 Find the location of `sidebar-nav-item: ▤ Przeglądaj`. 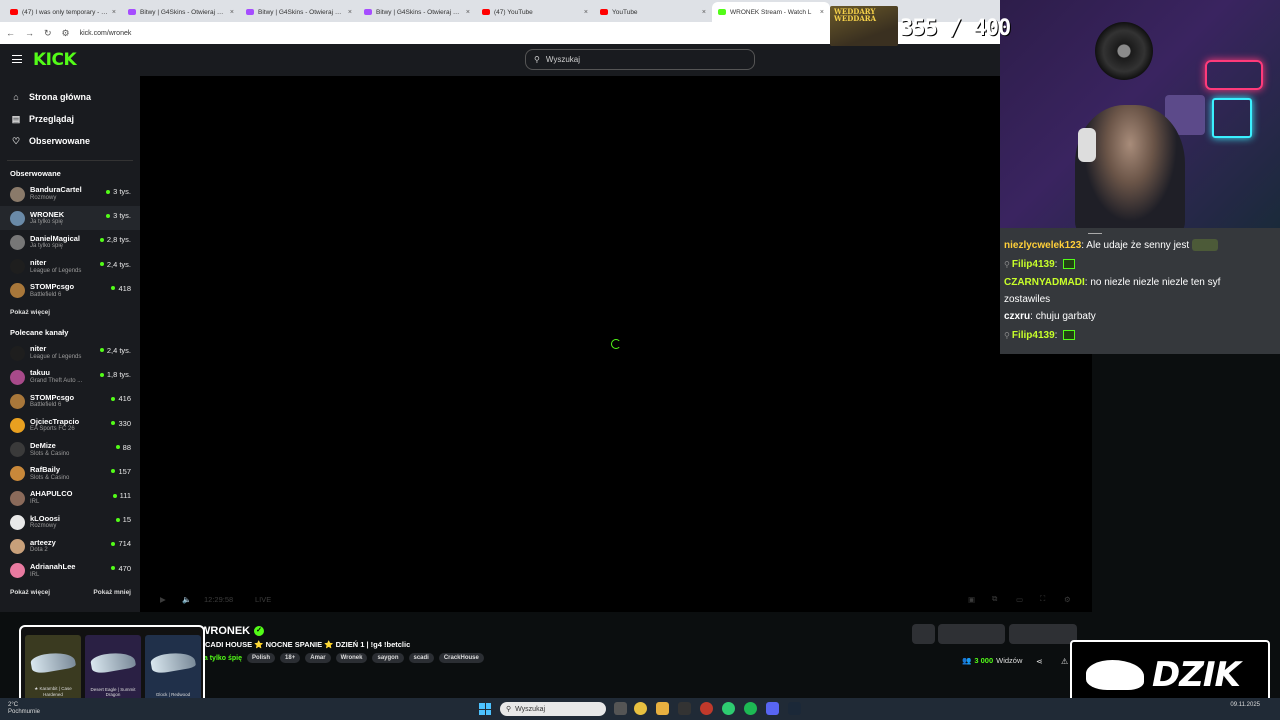

sidebar-nav-item: ▤ Przeglądaj is located at coordinates (70, 119).